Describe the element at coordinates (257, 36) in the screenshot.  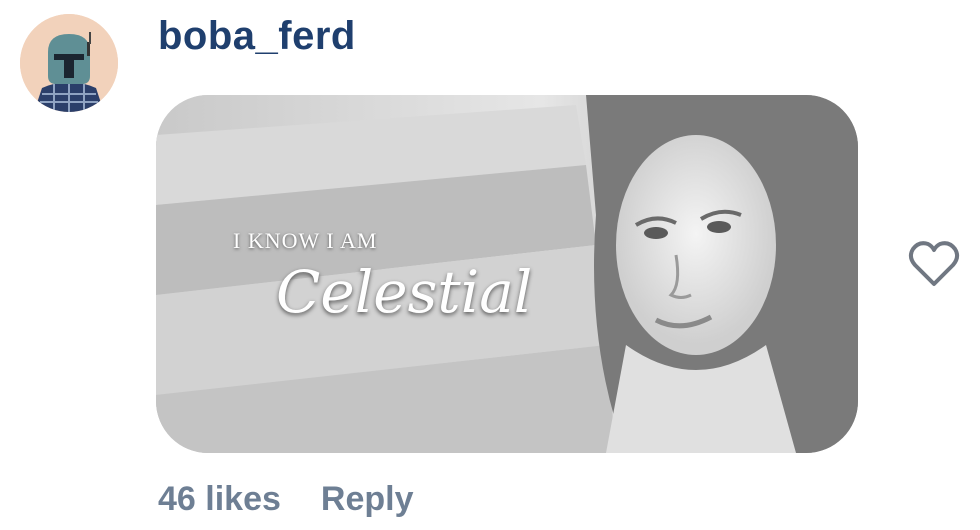
I see `username: boba_ferd` at that location.